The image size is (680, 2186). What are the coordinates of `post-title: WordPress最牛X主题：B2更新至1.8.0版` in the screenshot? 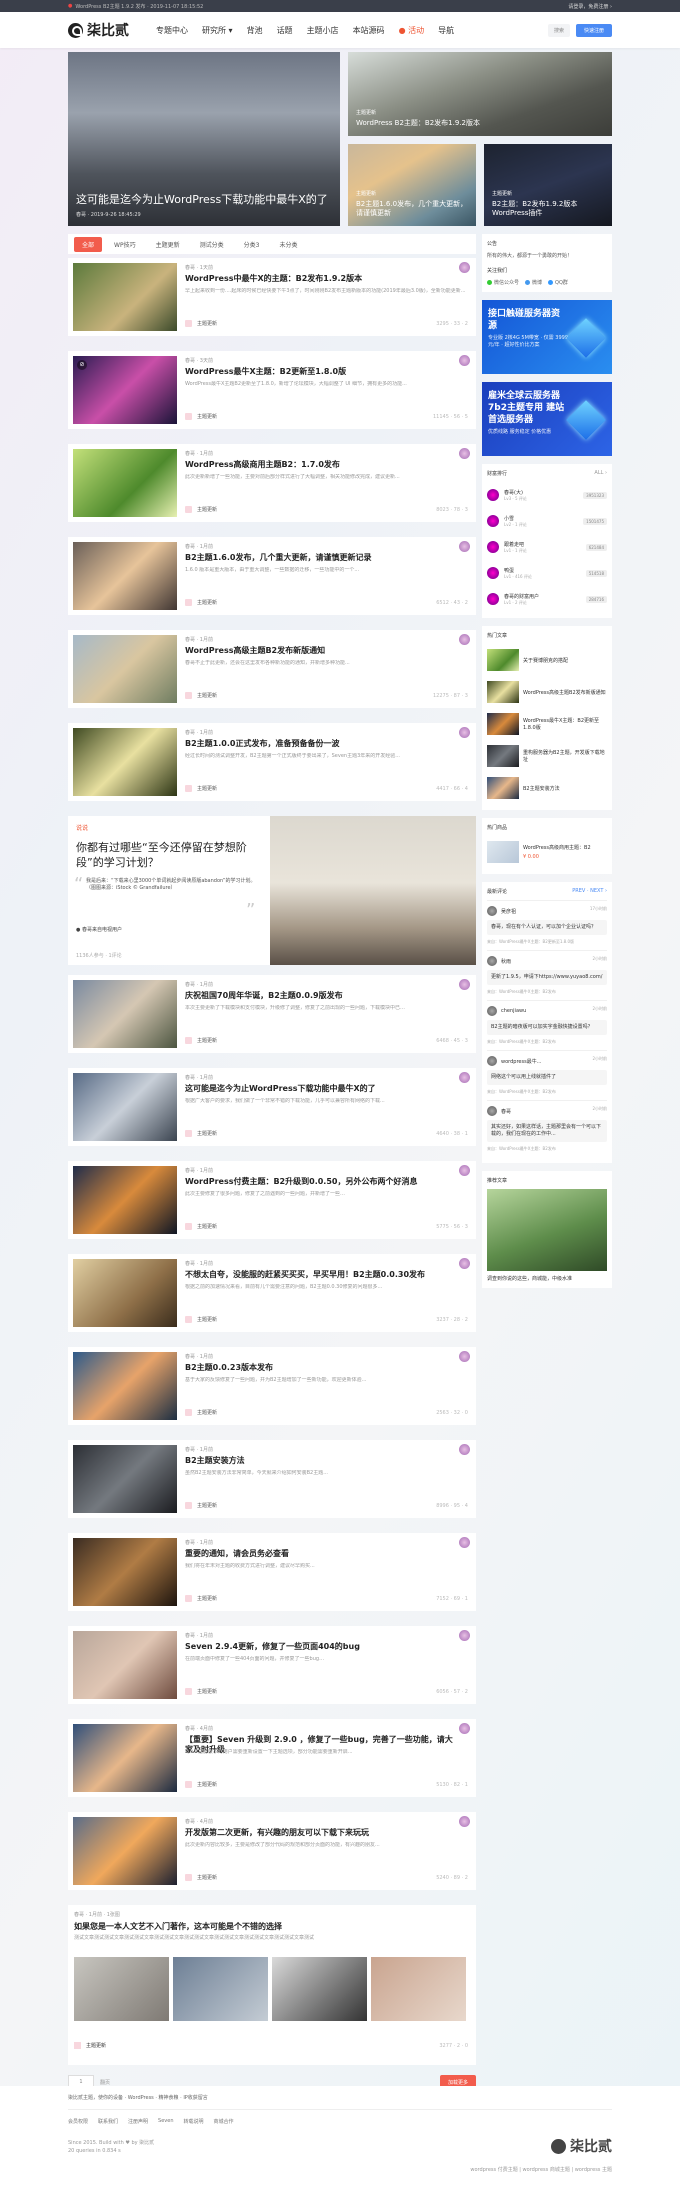 It's located at (321, 372).